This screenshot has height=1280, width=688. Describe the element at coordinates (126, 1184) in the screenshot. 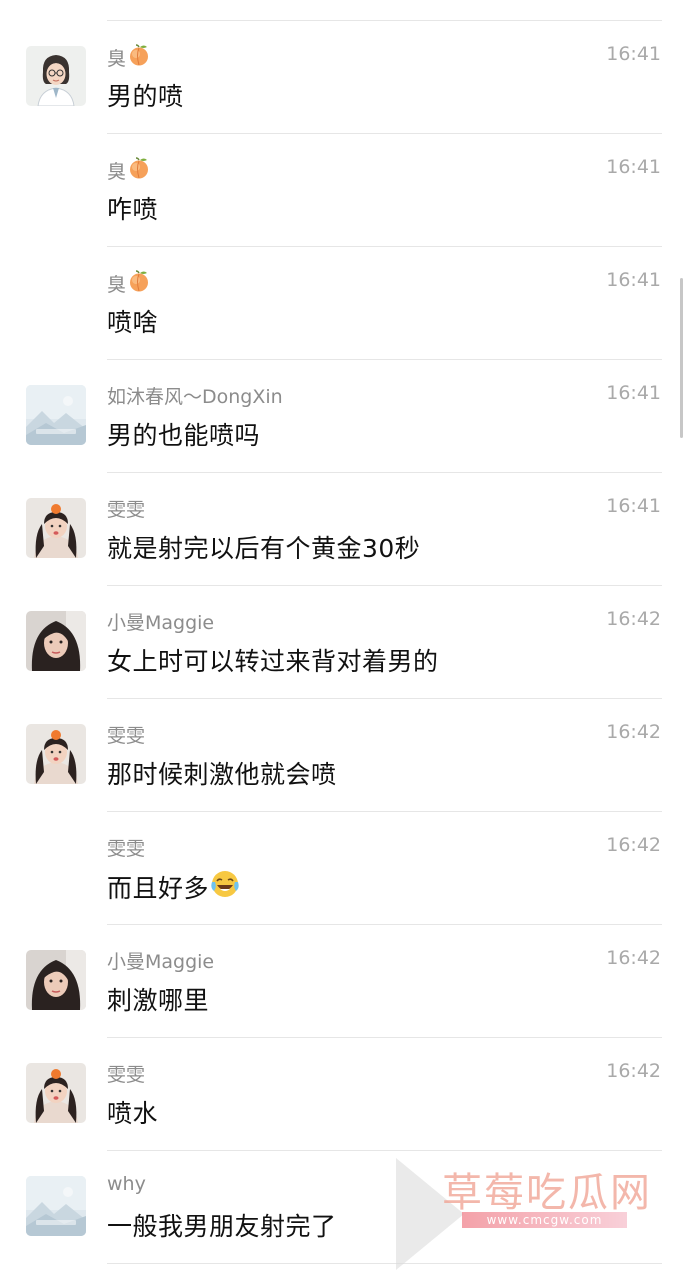

I see `sender-name: why` at that location.